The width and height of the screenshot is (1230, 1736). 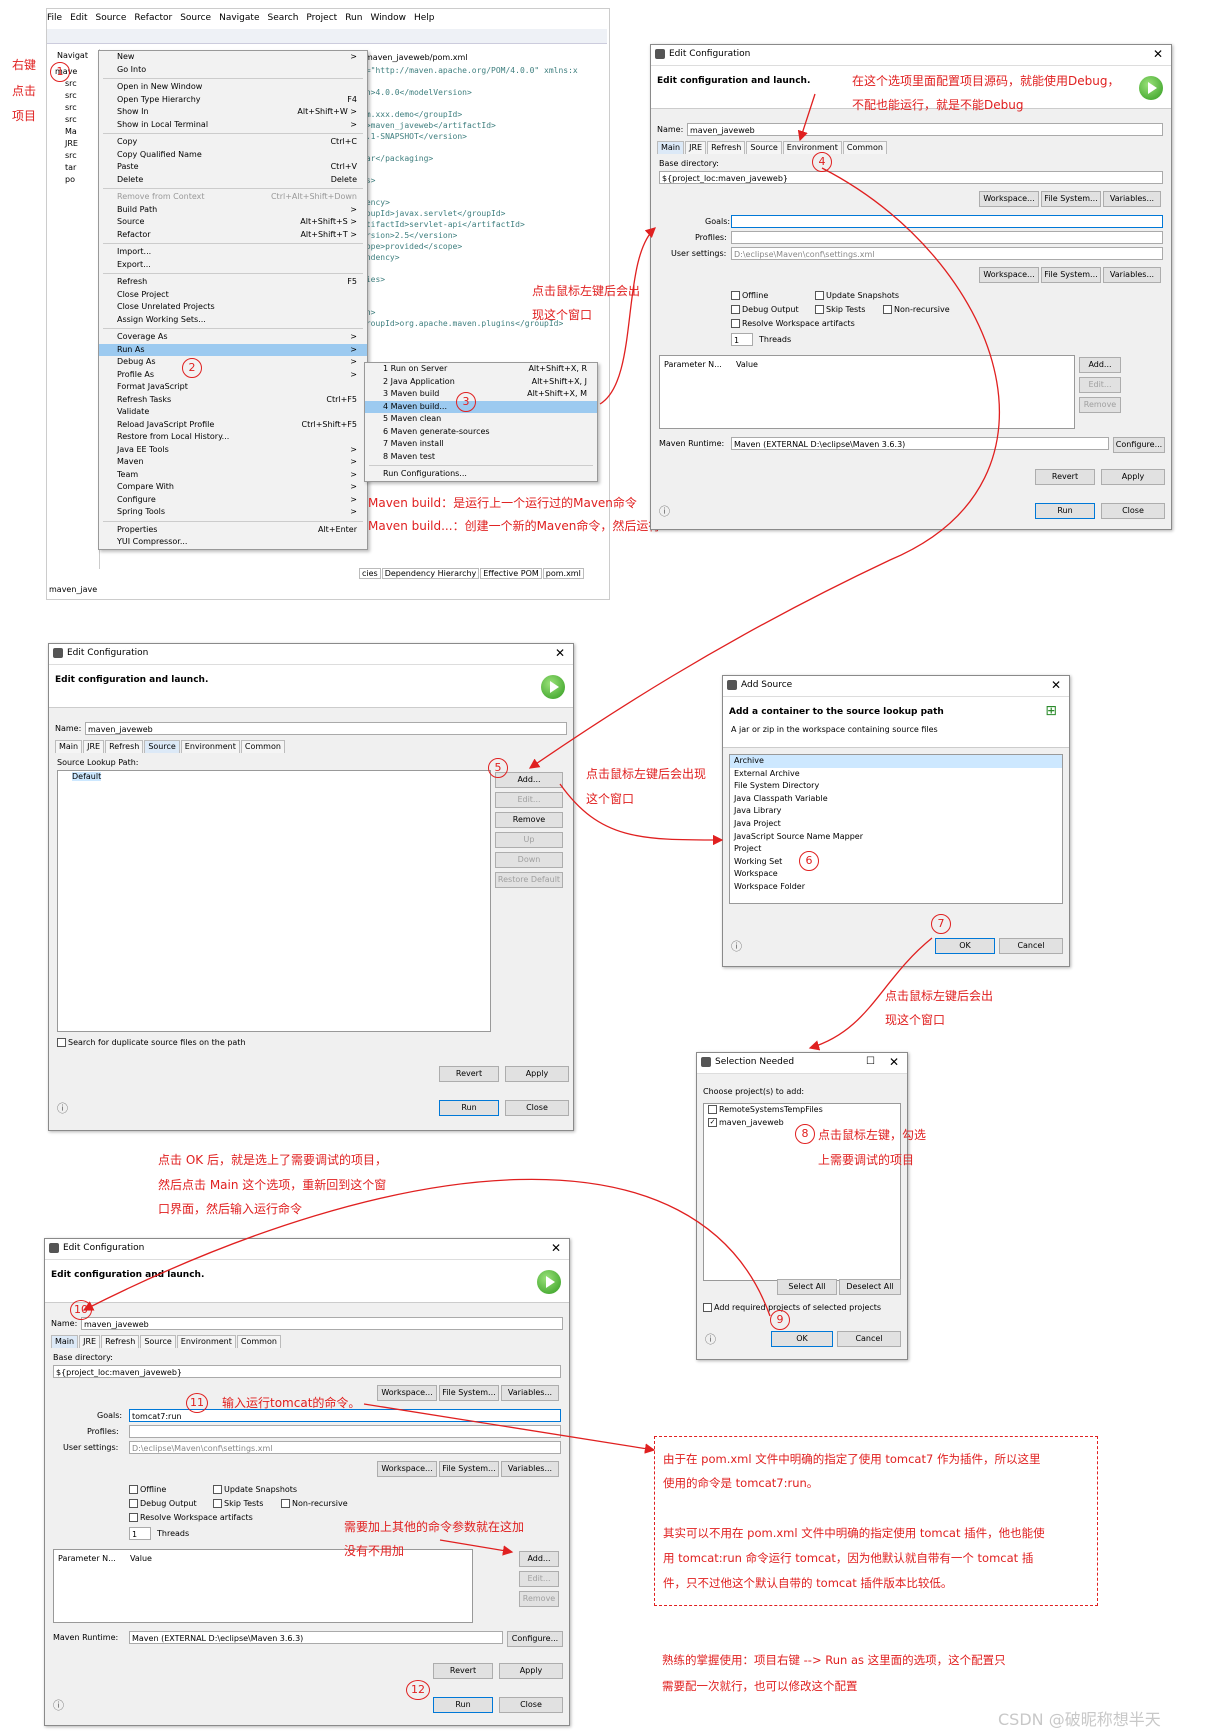 I want to click on arrow-source-tab, so click(x=806, y=117).